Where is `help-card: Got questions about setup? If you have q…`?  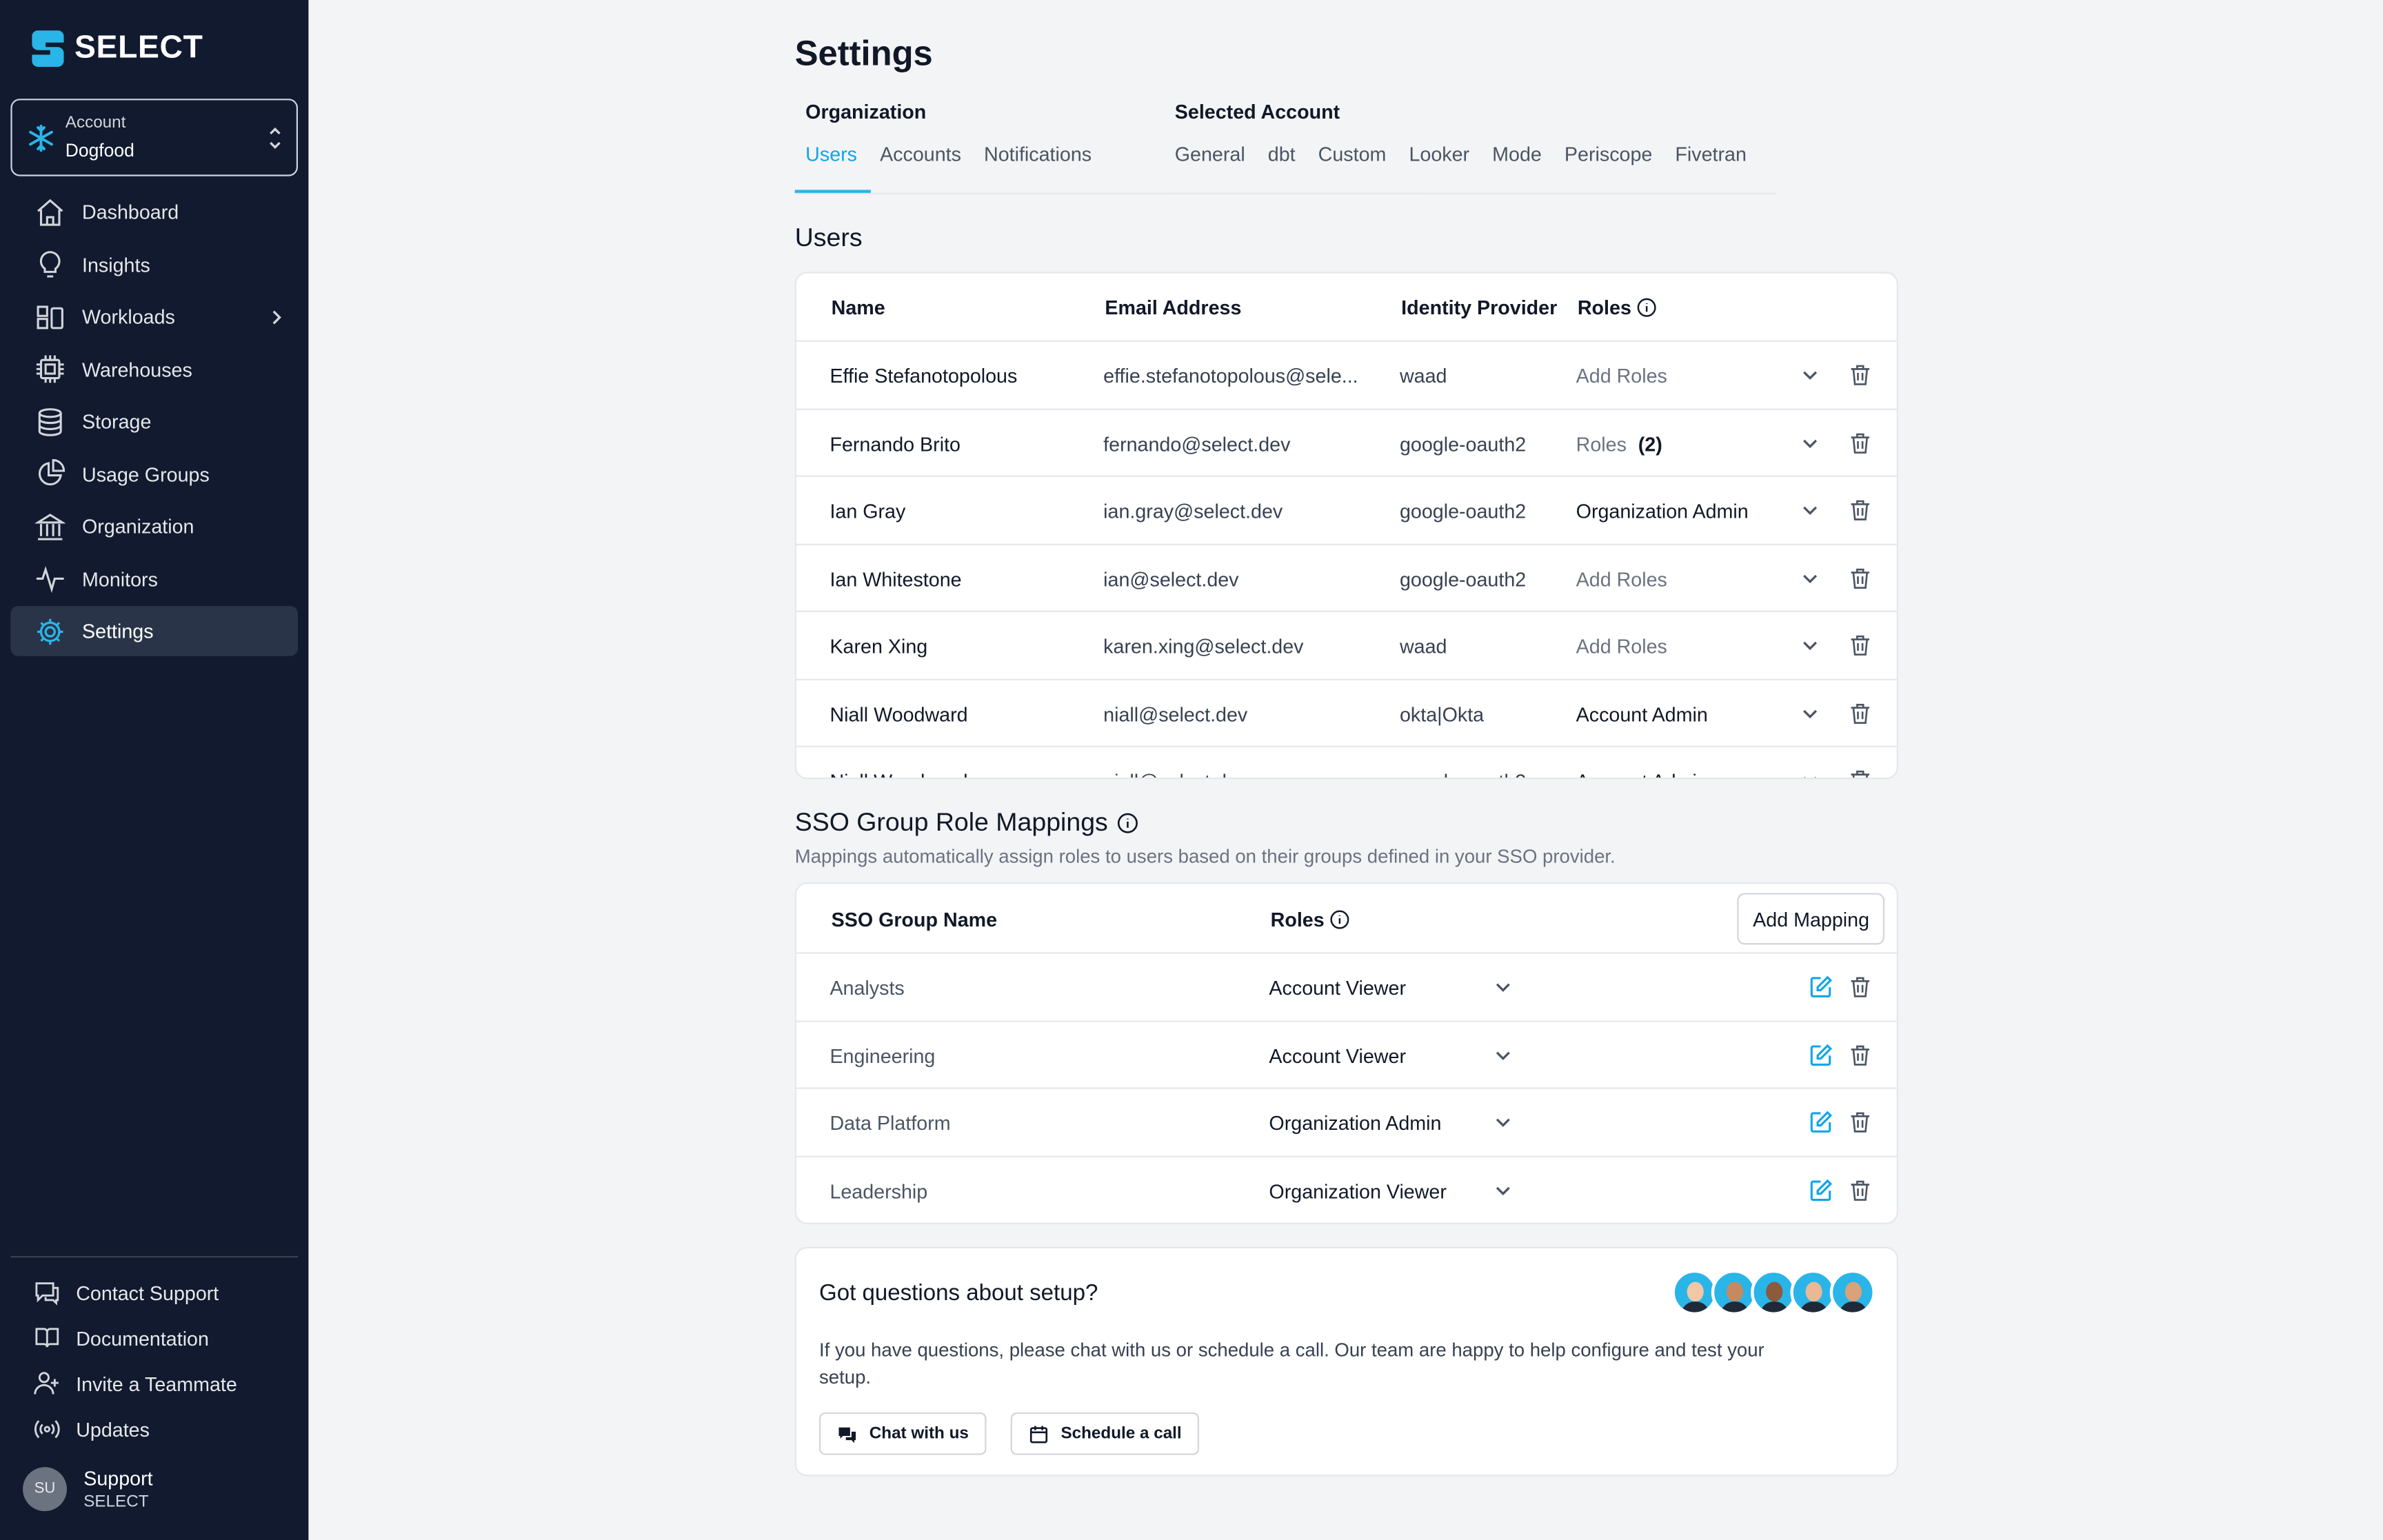 help-card: Got questions about setup? If you have q… is located at coordinates (1346, 1362).